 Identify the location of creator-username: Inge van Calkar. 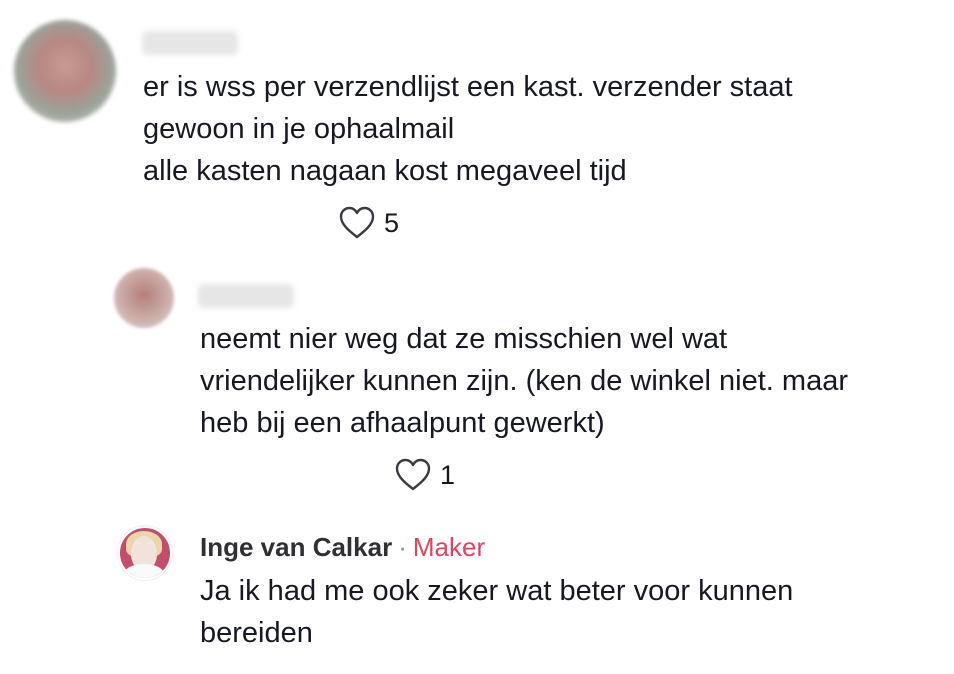
(296, 547).